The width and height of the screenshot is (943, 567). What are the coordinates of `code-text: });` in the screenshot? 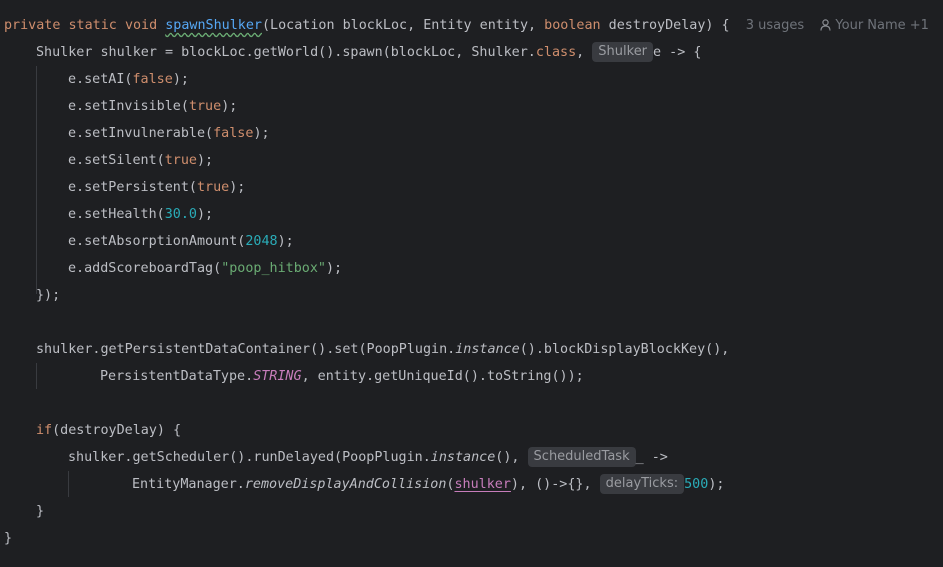 It's located at (48, 295).